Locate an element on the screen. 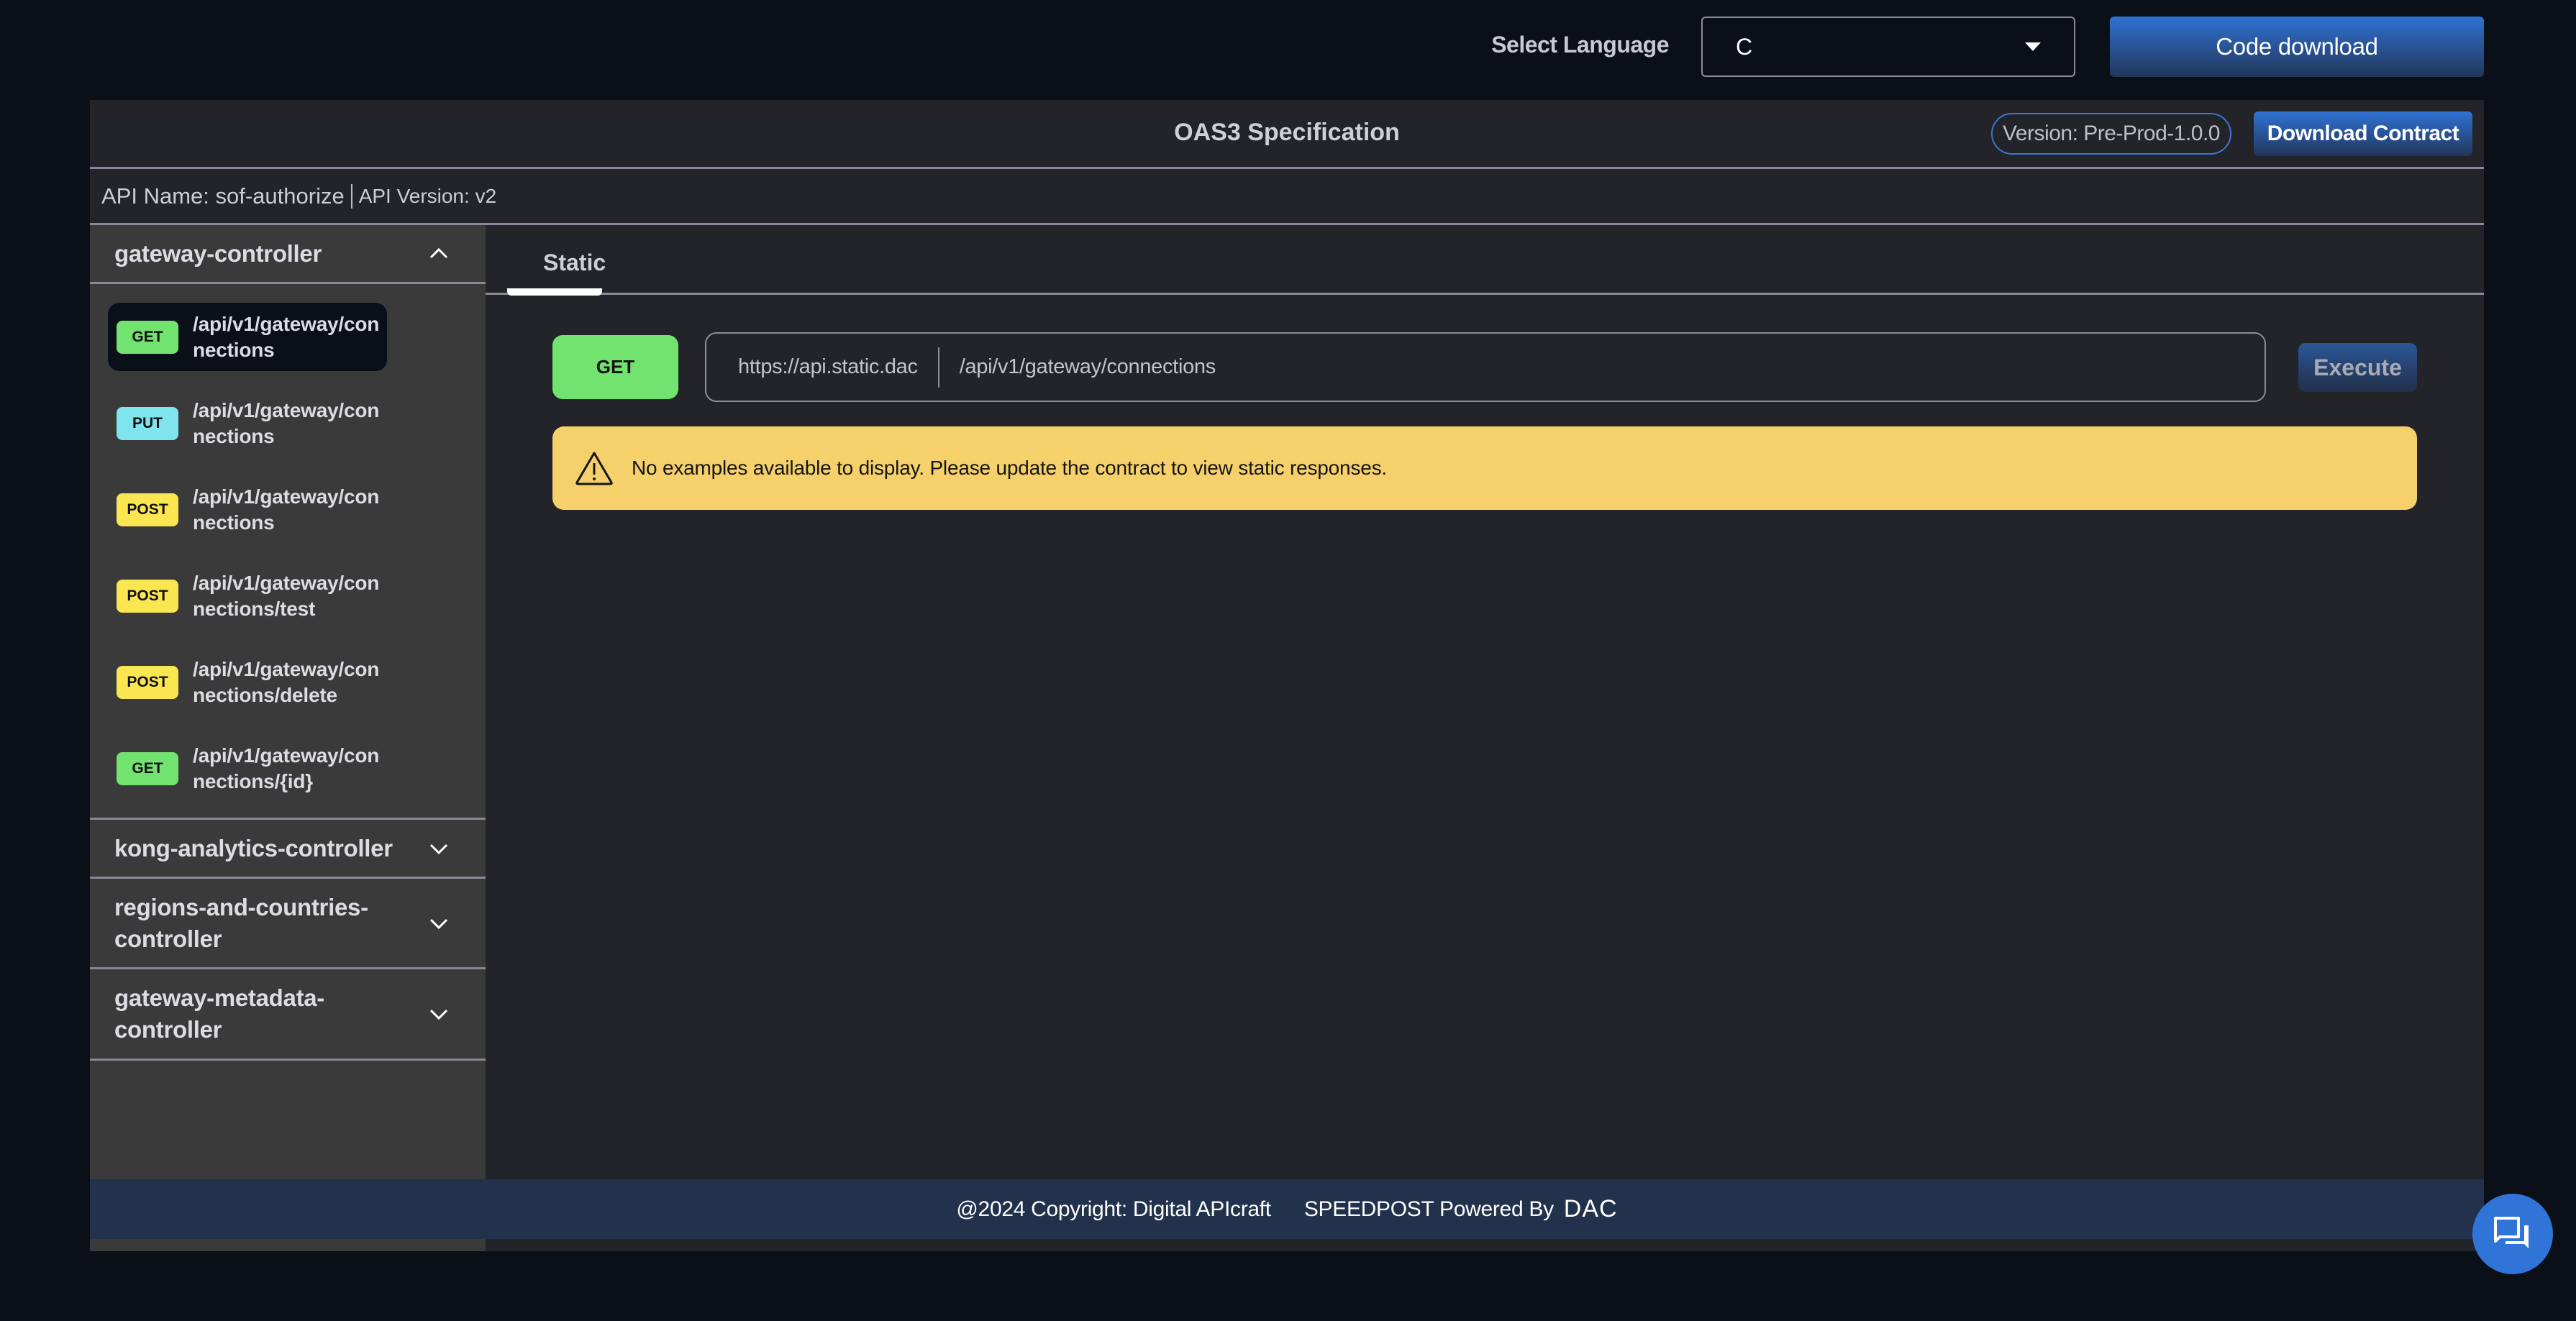  tab-bar: Static is located at coordinates (1485, 260).